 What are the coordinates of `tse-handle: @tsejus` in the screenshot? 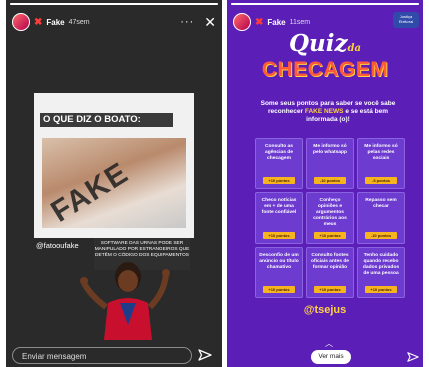 It's located at (325, 310).